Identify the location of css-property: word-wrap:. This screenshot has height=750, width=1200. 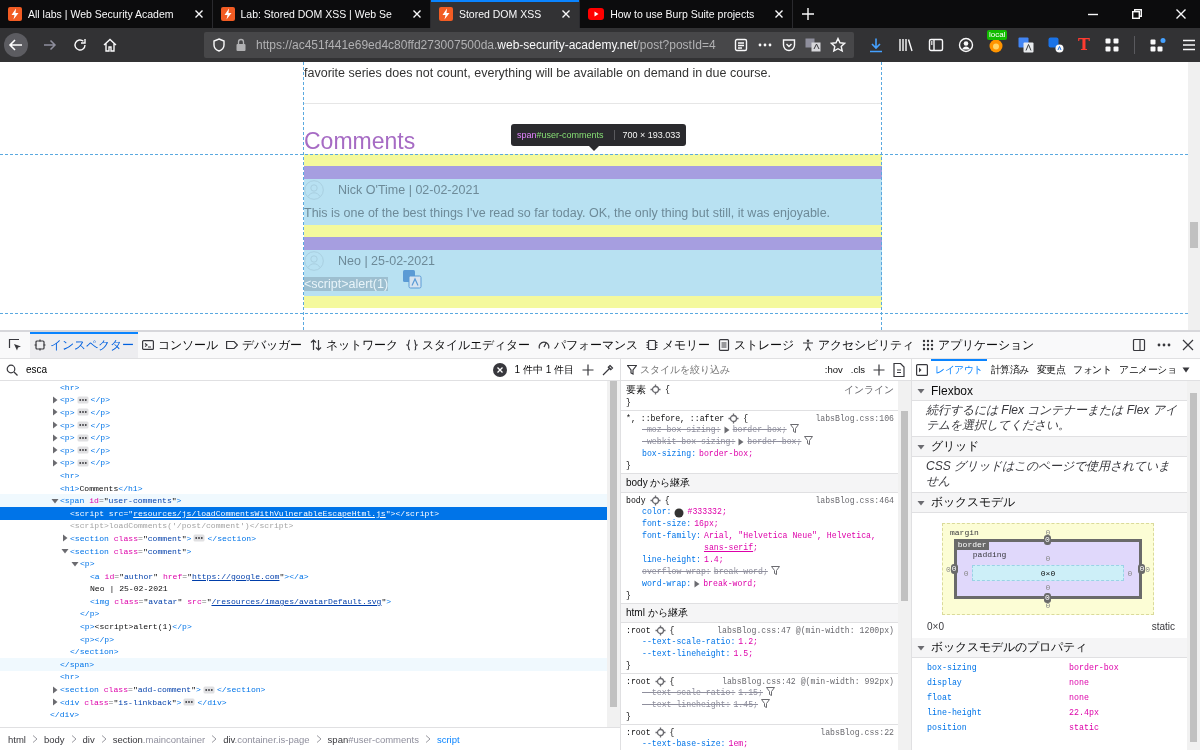
(667, 584).